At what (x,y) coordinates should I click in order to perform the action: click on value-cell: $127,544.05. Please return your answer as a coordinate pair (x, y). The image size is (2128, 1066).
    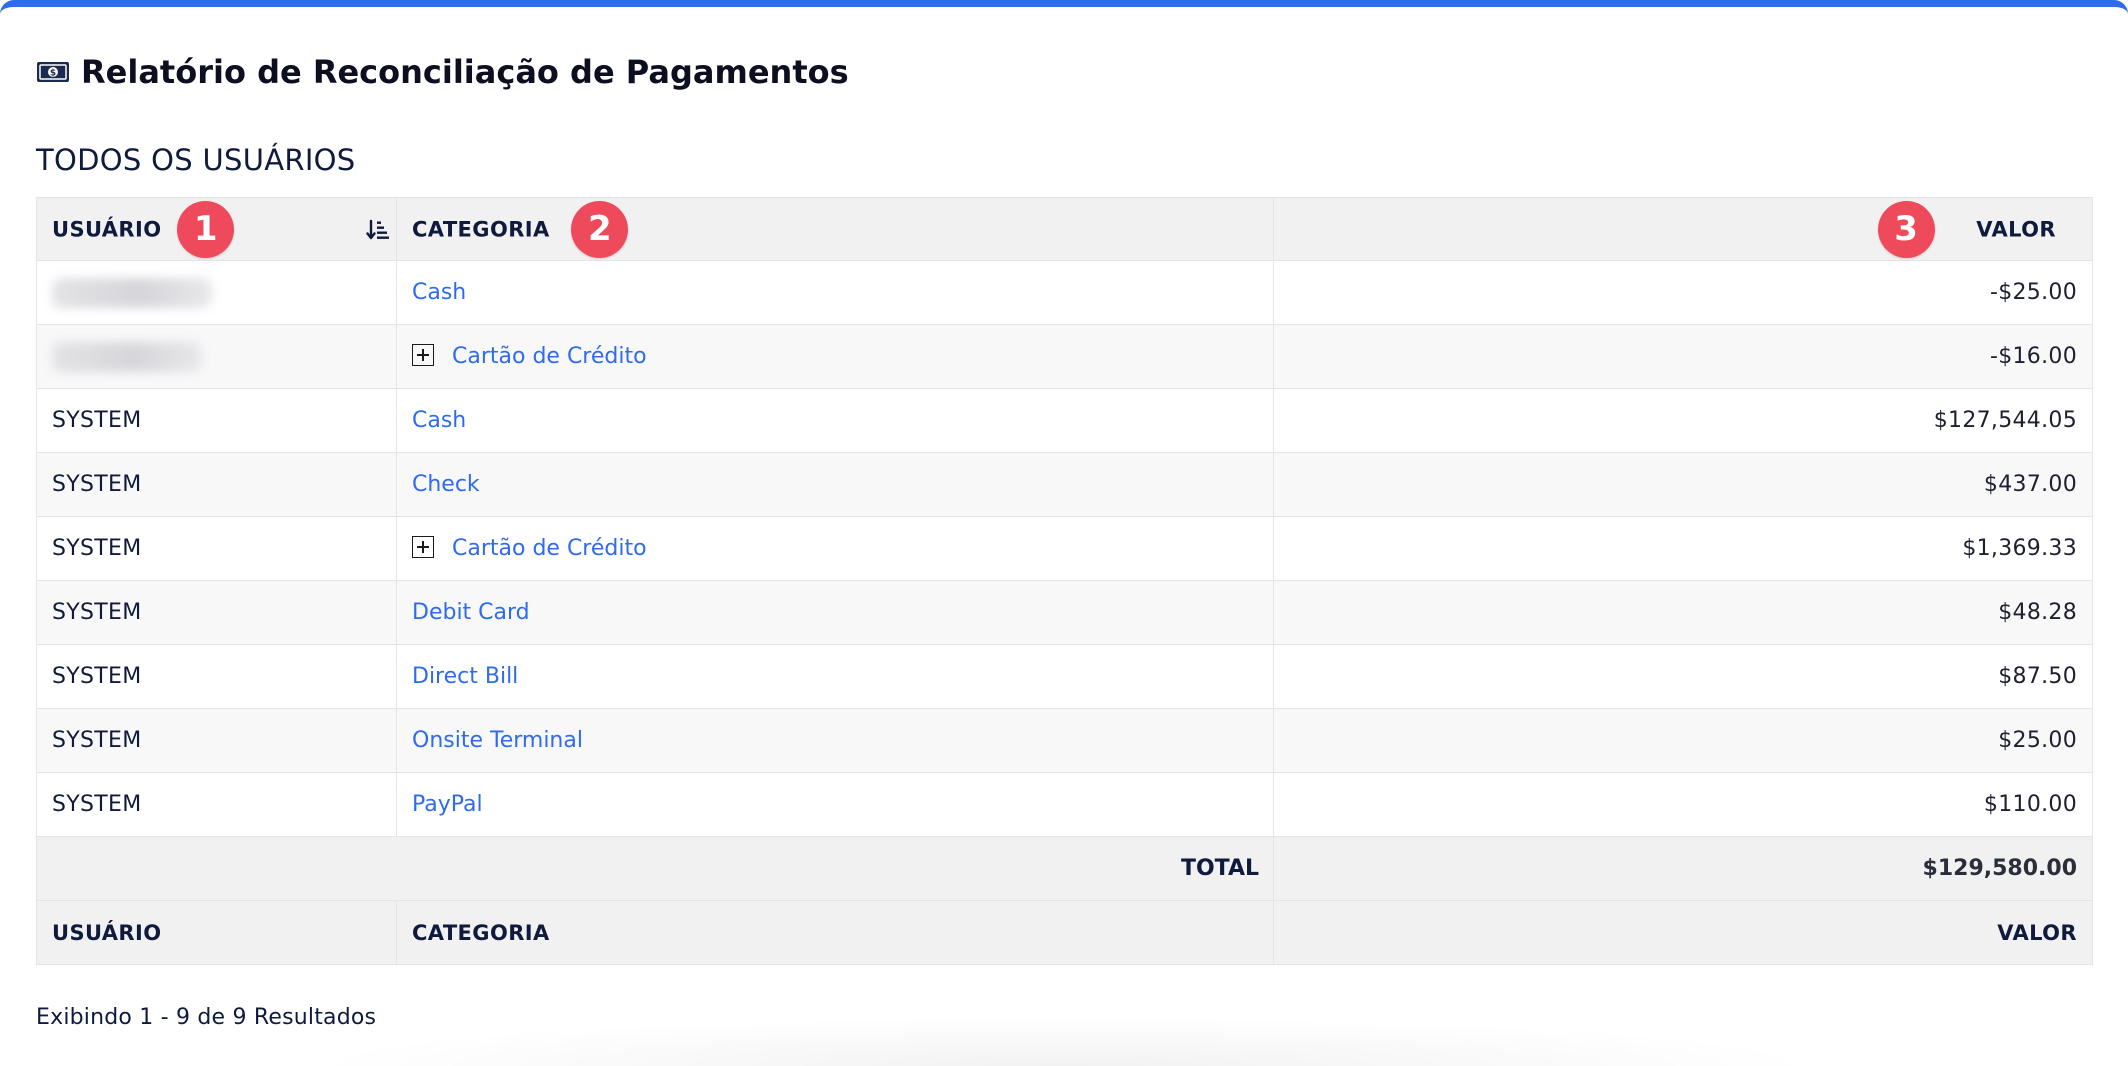
    Looking at the image, I should click on (1683, 420).